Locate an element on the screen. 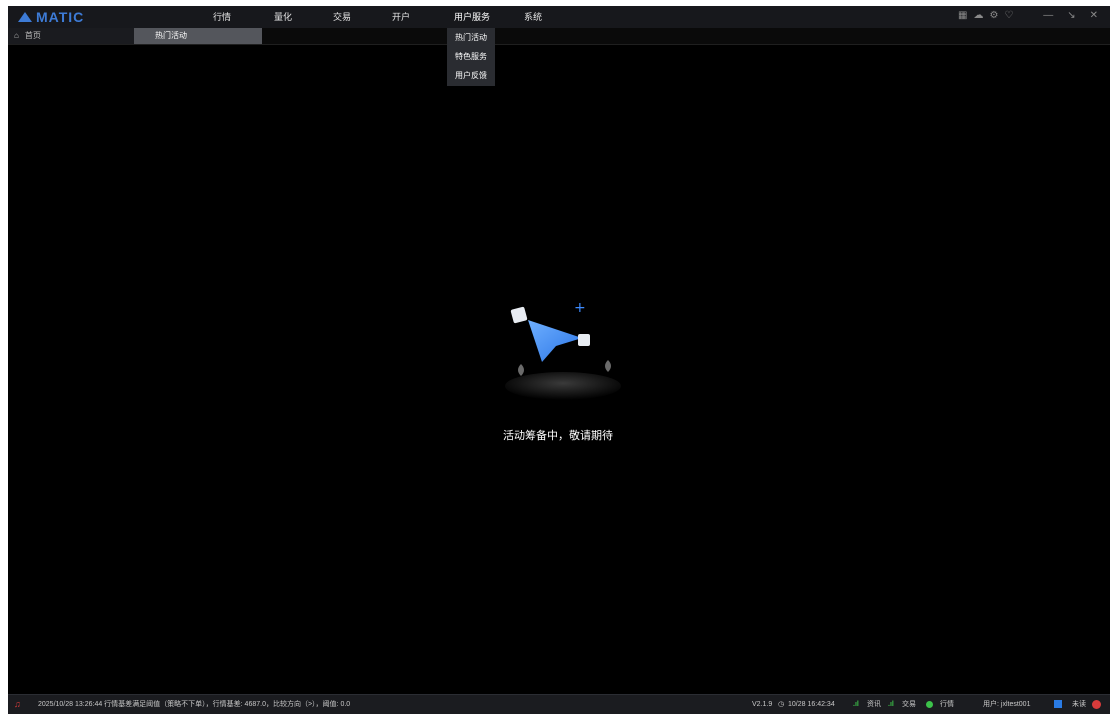 The height and width of the screenshot is (714, 1110). sound-icon: ♫ is located at coordinates (17, 704).